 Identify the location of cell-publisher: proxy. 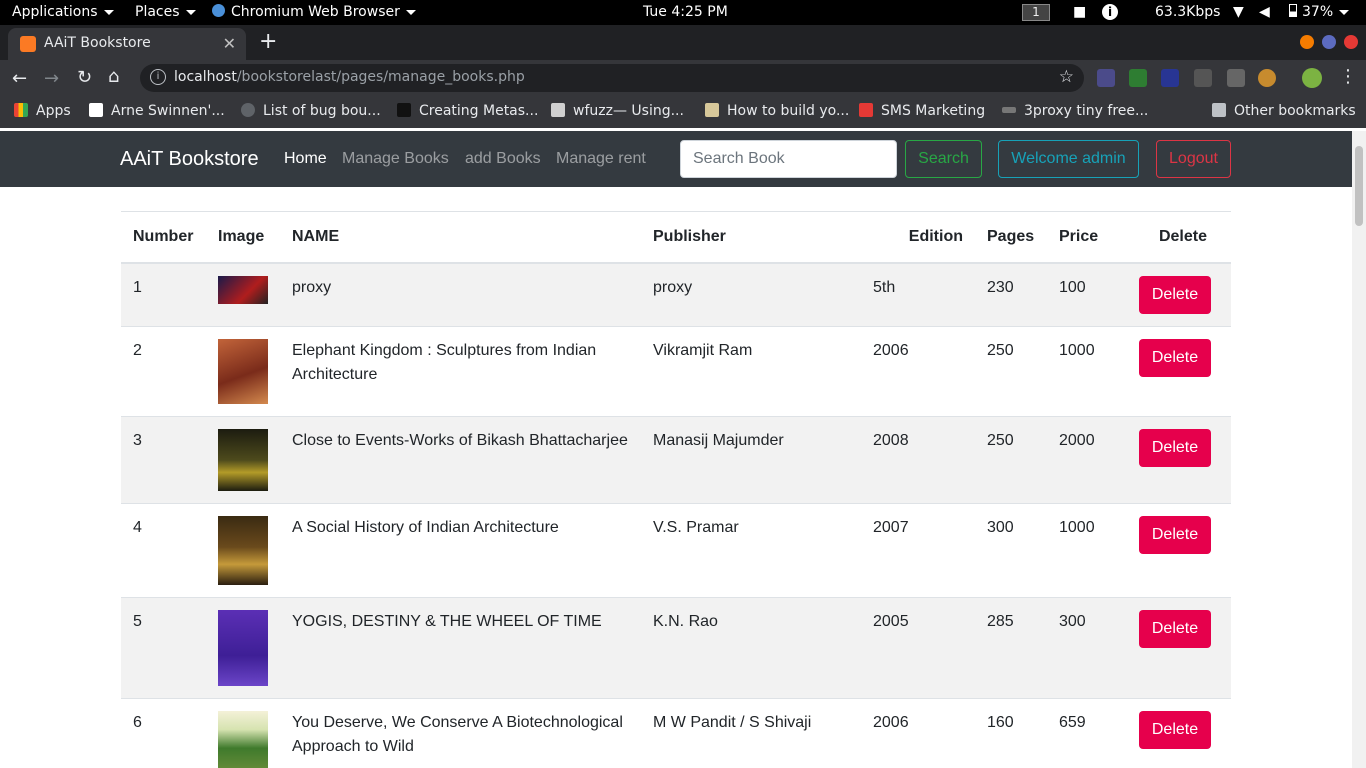
(751, 294).